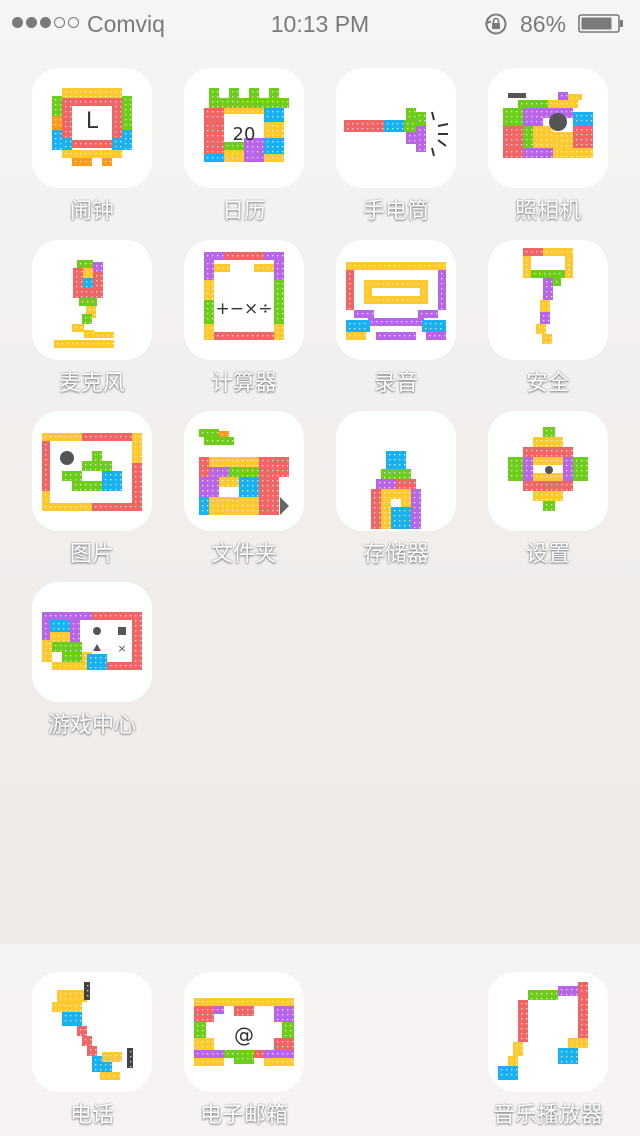  Describe the element at coordinates (92, 121) in the screenshot. I see `svg-text: L` at that location.